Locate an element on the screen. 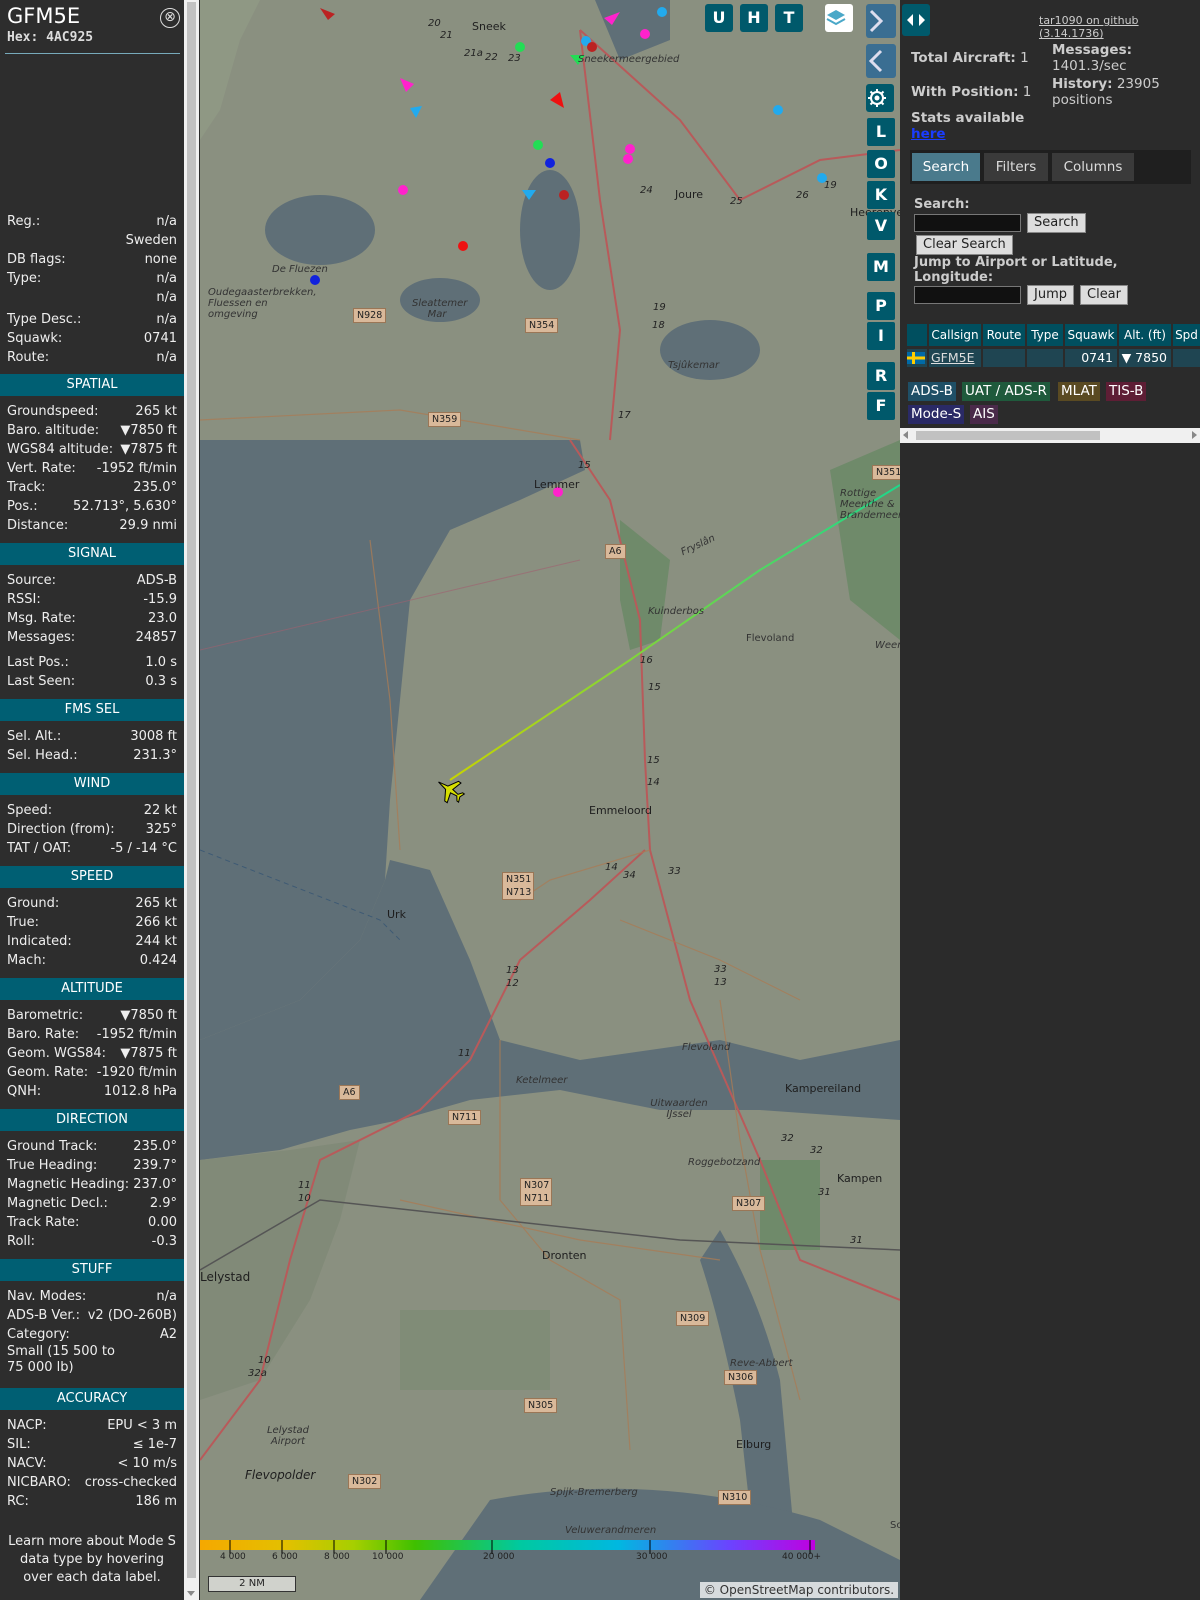  source-badge: UAT / ADS-R is located at coordinates (1006, 391).